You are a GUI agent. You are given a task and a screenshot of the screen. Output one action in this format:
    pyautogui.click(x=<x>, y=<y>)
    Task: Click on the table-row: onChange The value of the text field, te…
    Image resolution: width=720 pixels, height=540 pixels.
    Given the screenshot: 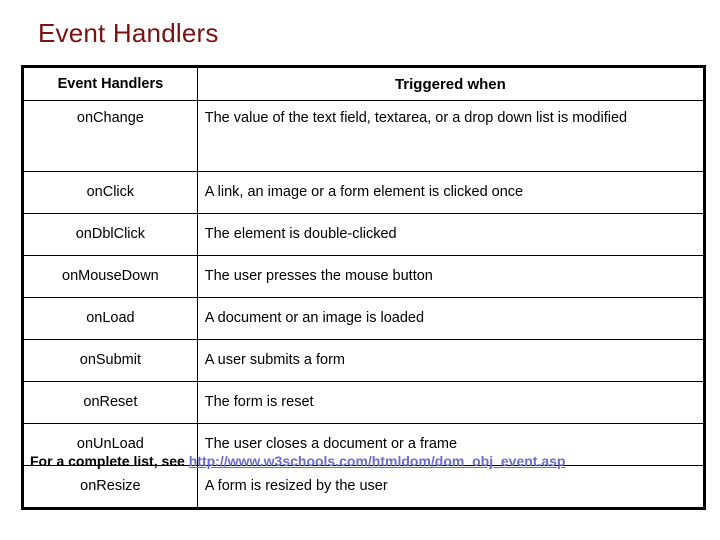 What is the action you would take?
    pyautogui.click(x=364, y=136)
    